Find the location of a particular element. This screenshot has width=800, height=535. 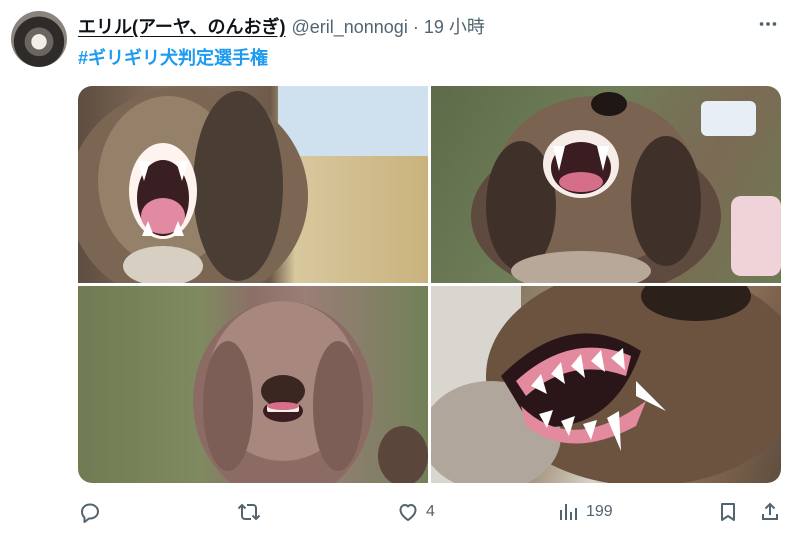

display-name: エリル(アーヤ、のんおぎ) is located at coordinates (181, 26).